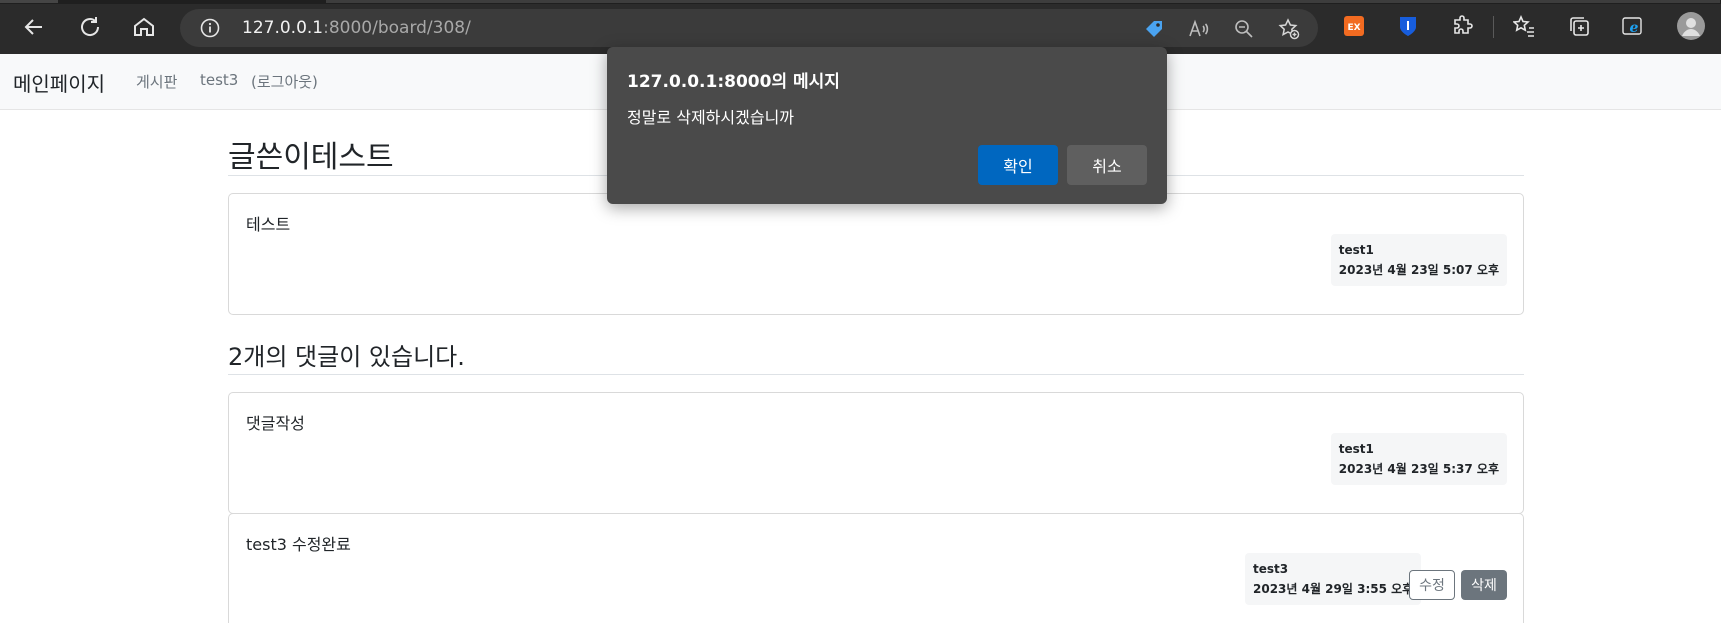 This screenshot has height=623, width=1721. What do you see at coordinates (34, 27) in the screenshot?
I see `back-icon` at bounding box center [34, 27].